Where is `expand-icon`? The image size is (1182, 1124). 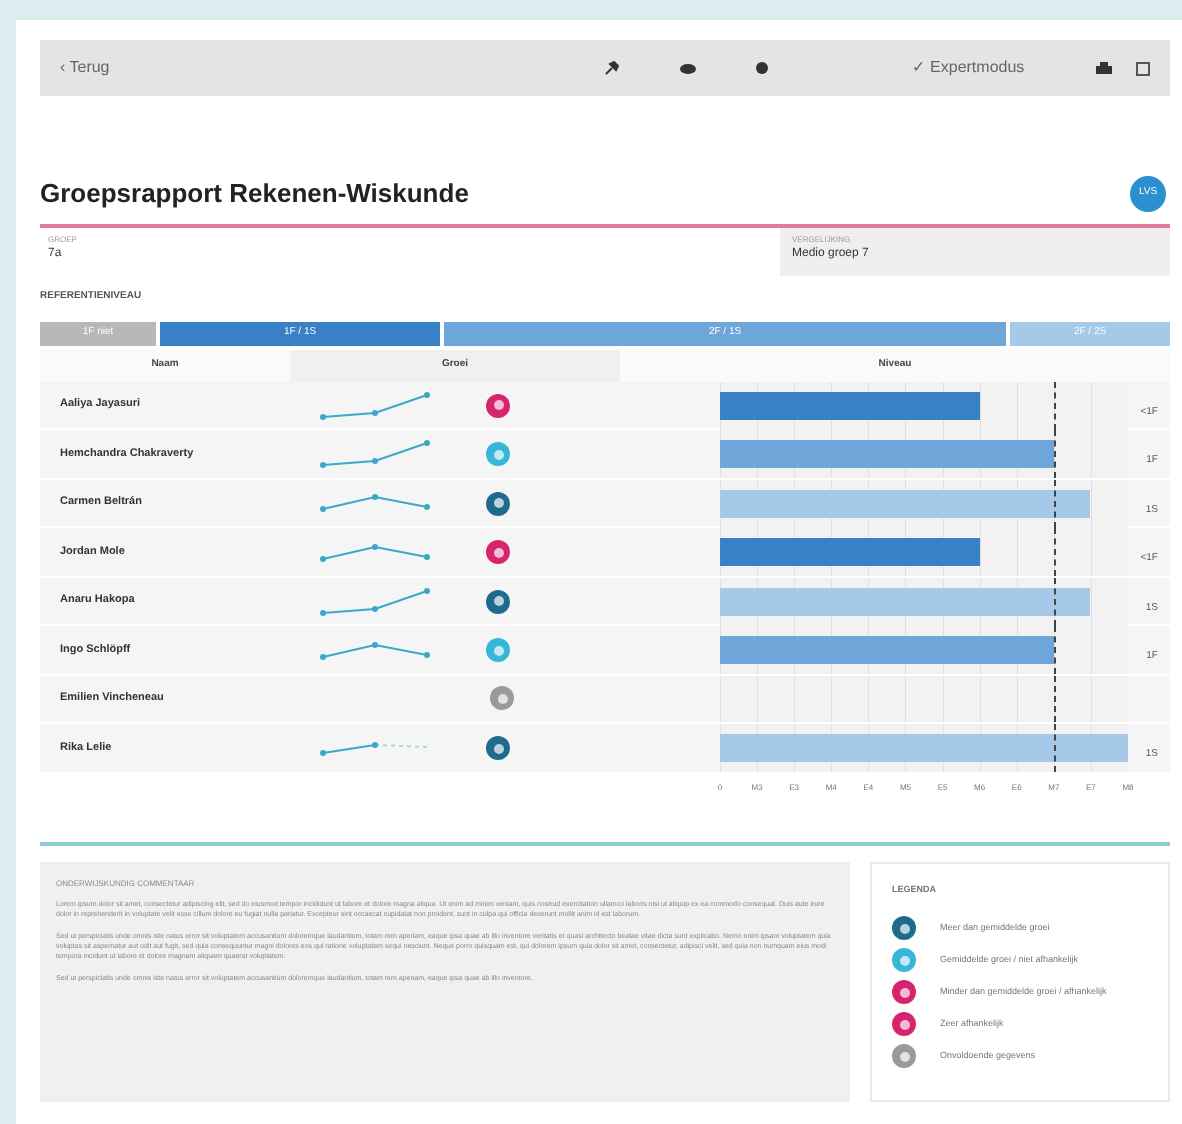 expand-icon is located at coordinates (1143, 68).